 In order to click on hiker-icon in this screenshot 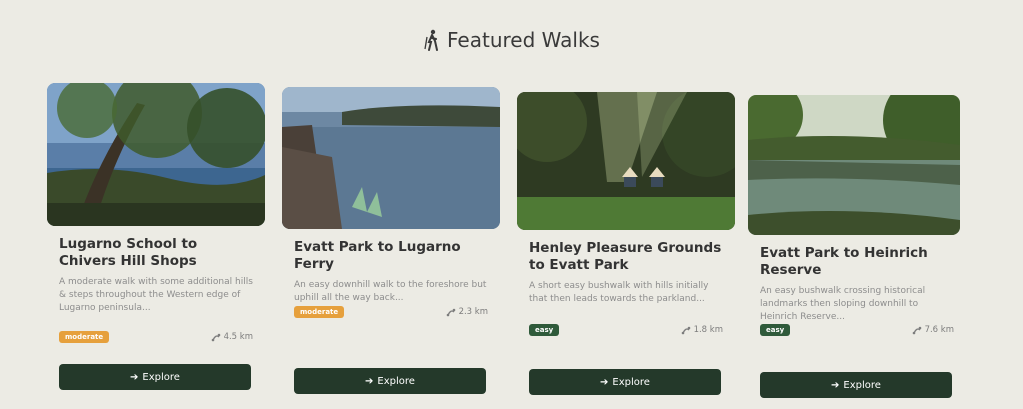, I will do `click(431, 40)`.